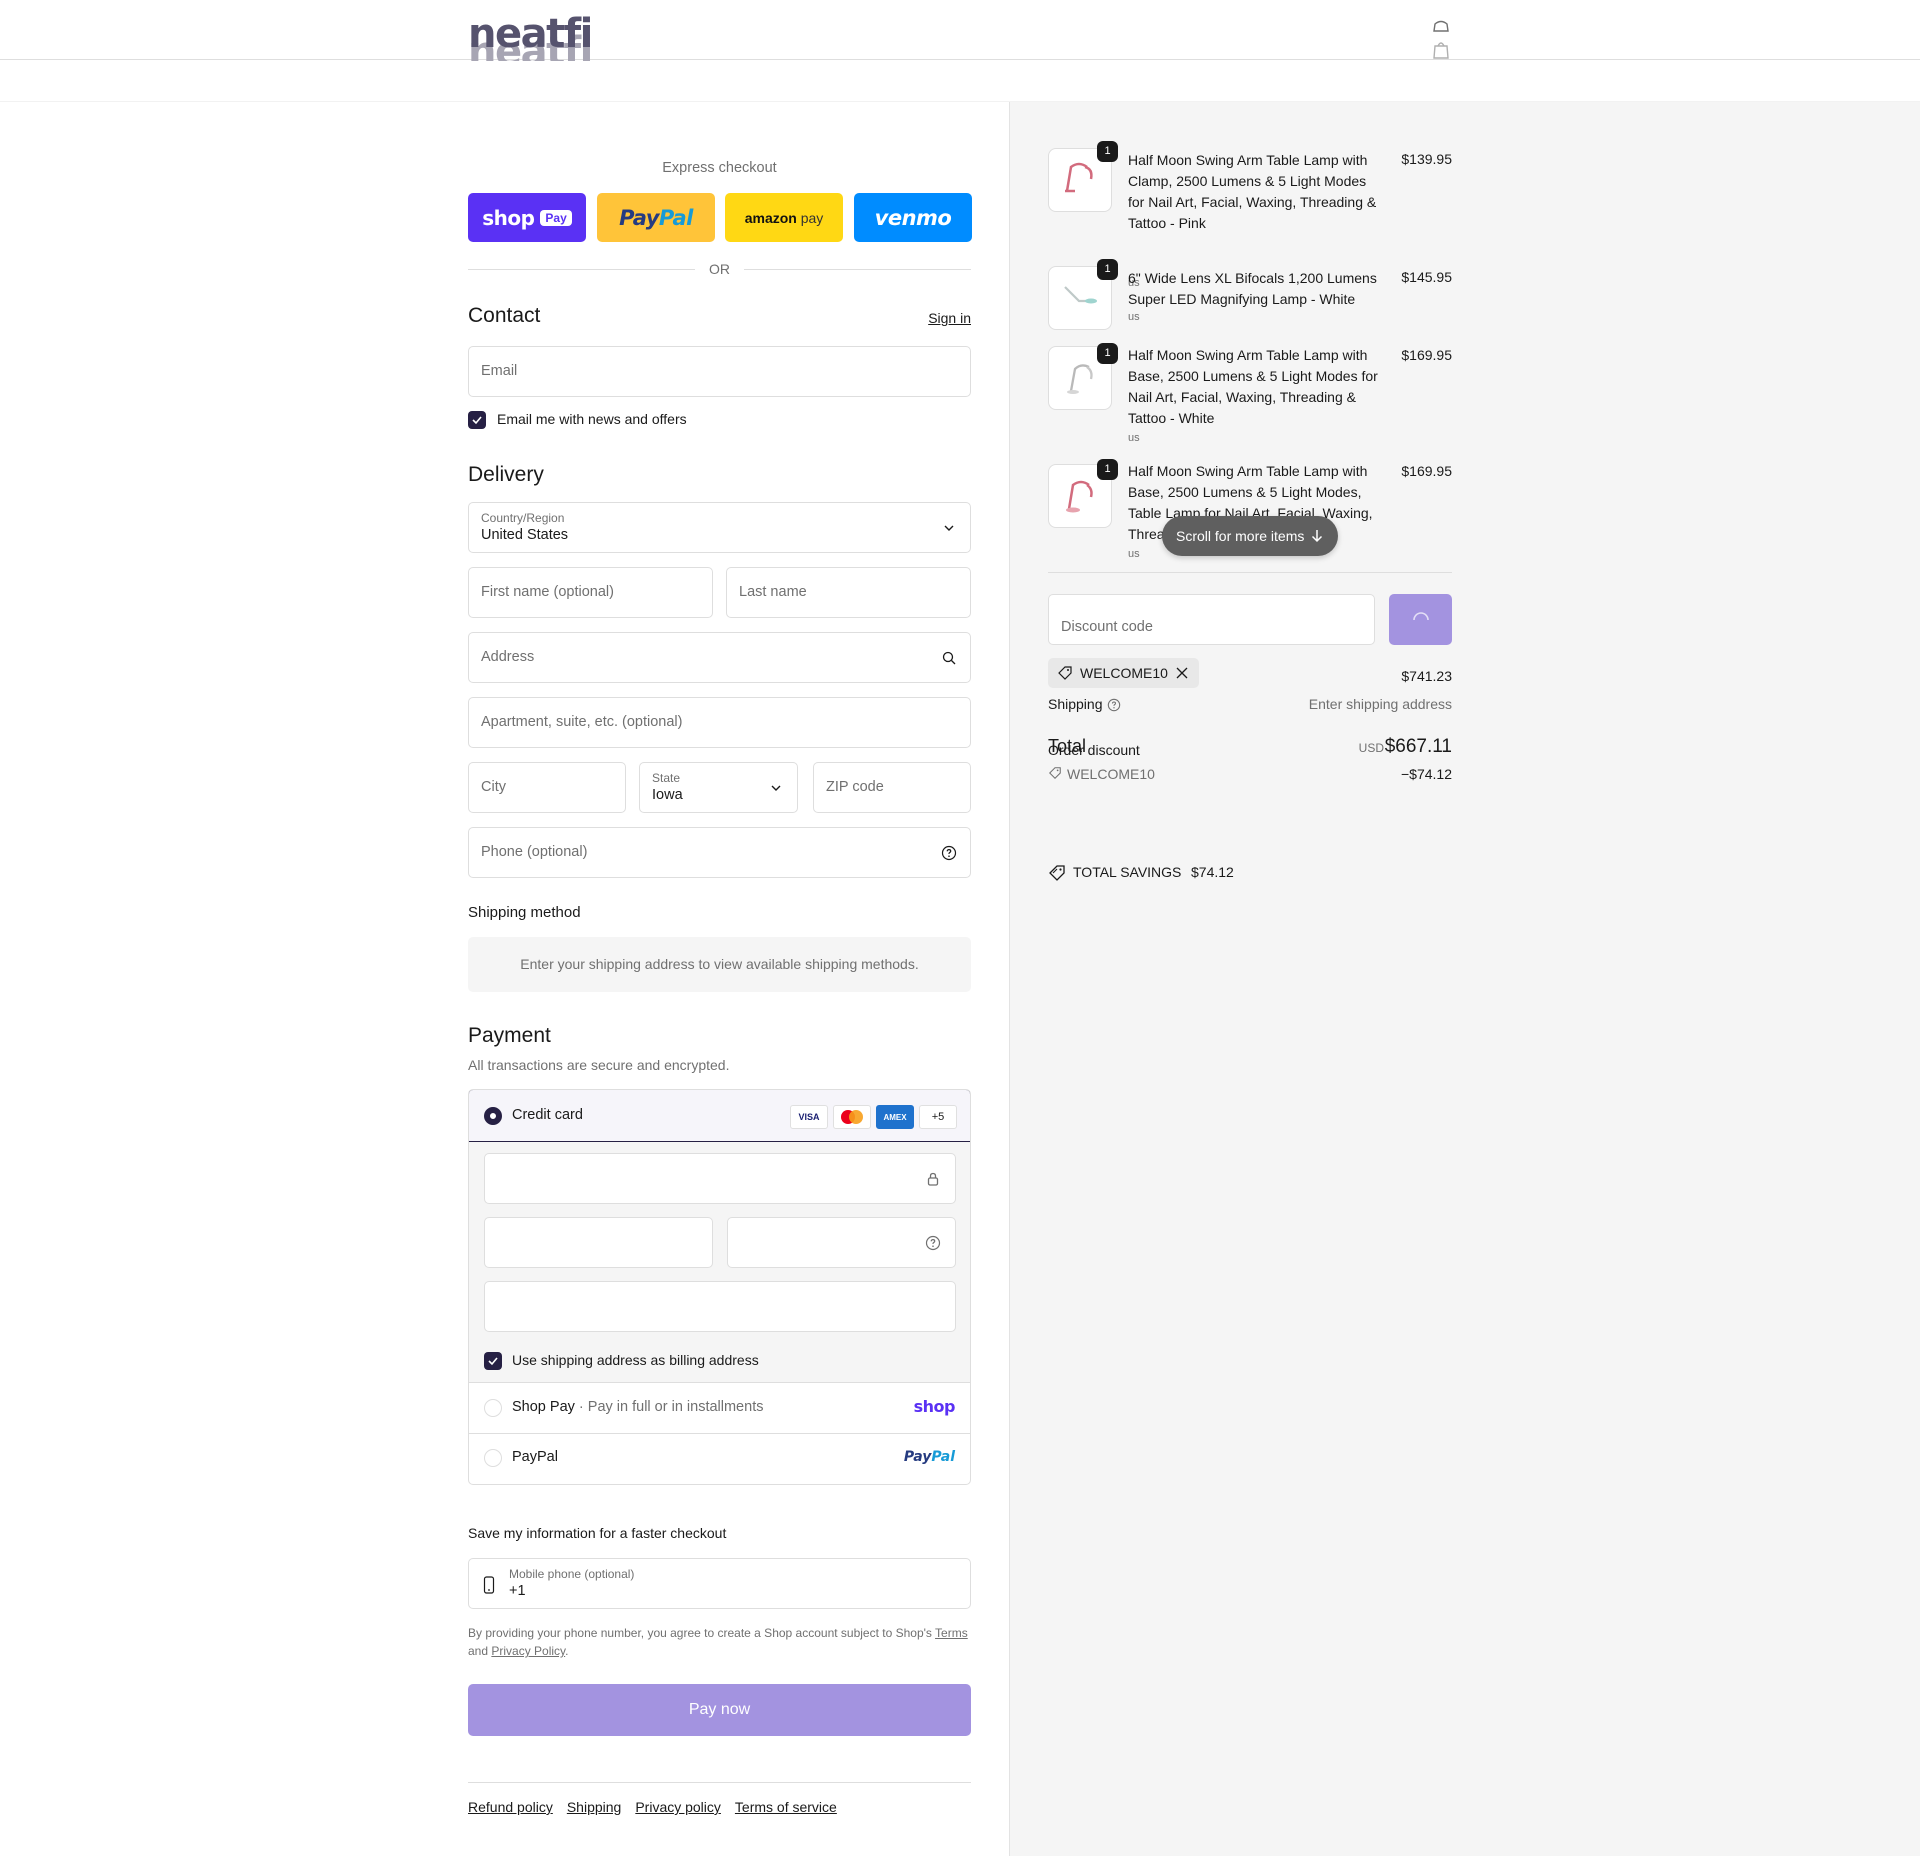 The image size is (1920, 1856). I want to click on amazon-pay-button: amazon pay, so click(784, 217).